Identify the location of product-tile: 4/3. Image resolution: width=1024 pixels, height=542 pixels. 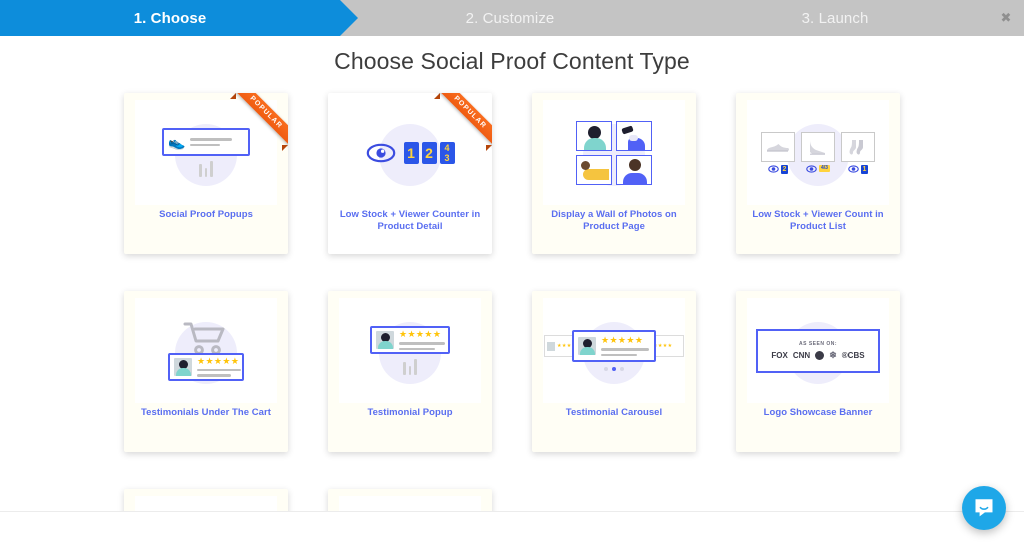
(818, 152).